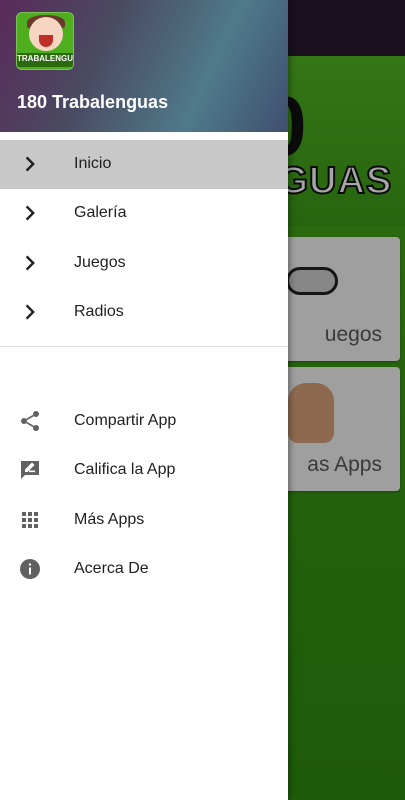 This screenshot has height=800, width=405. Describe the element at coordinates (144, 312) in the screenshot. I see `nav-item-radios: Radios` at that location.